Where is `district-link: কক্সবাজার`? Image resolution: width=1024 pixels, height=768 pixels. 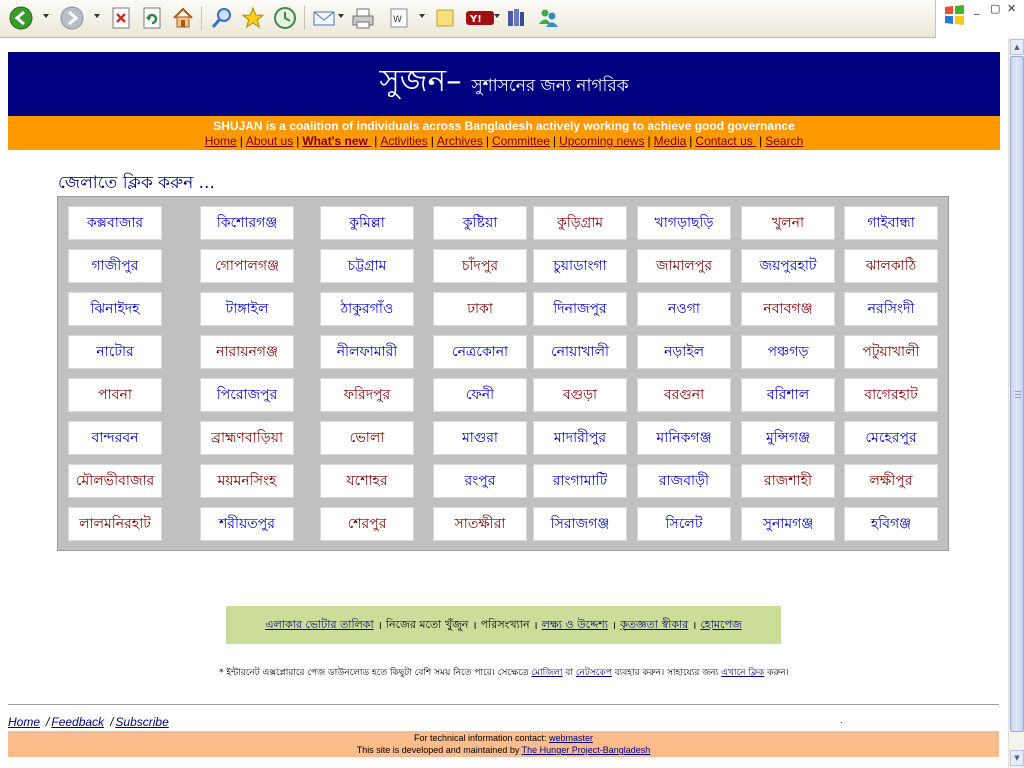 district-link: কক্সবাজার is located at coordinates (115, 223).